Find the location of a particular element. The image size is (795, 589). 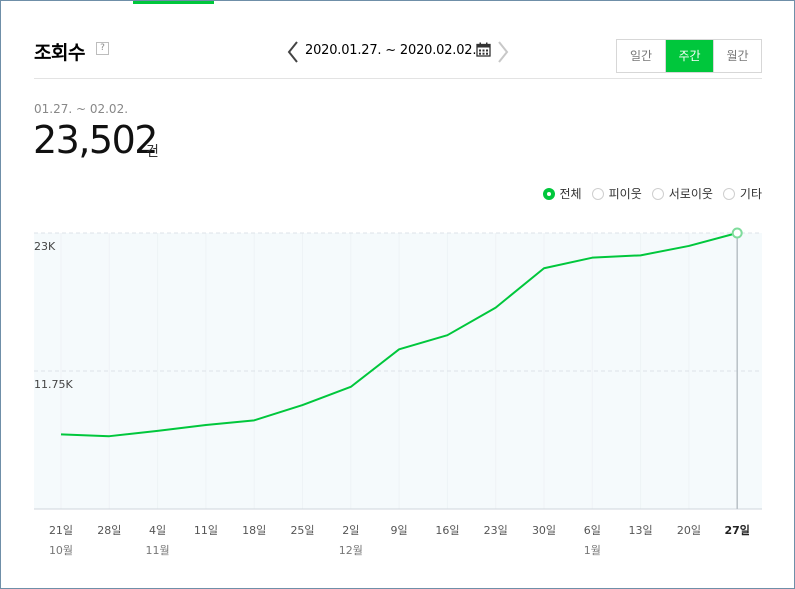

x-month-label: 11월 is located at coordinates (158, 550).